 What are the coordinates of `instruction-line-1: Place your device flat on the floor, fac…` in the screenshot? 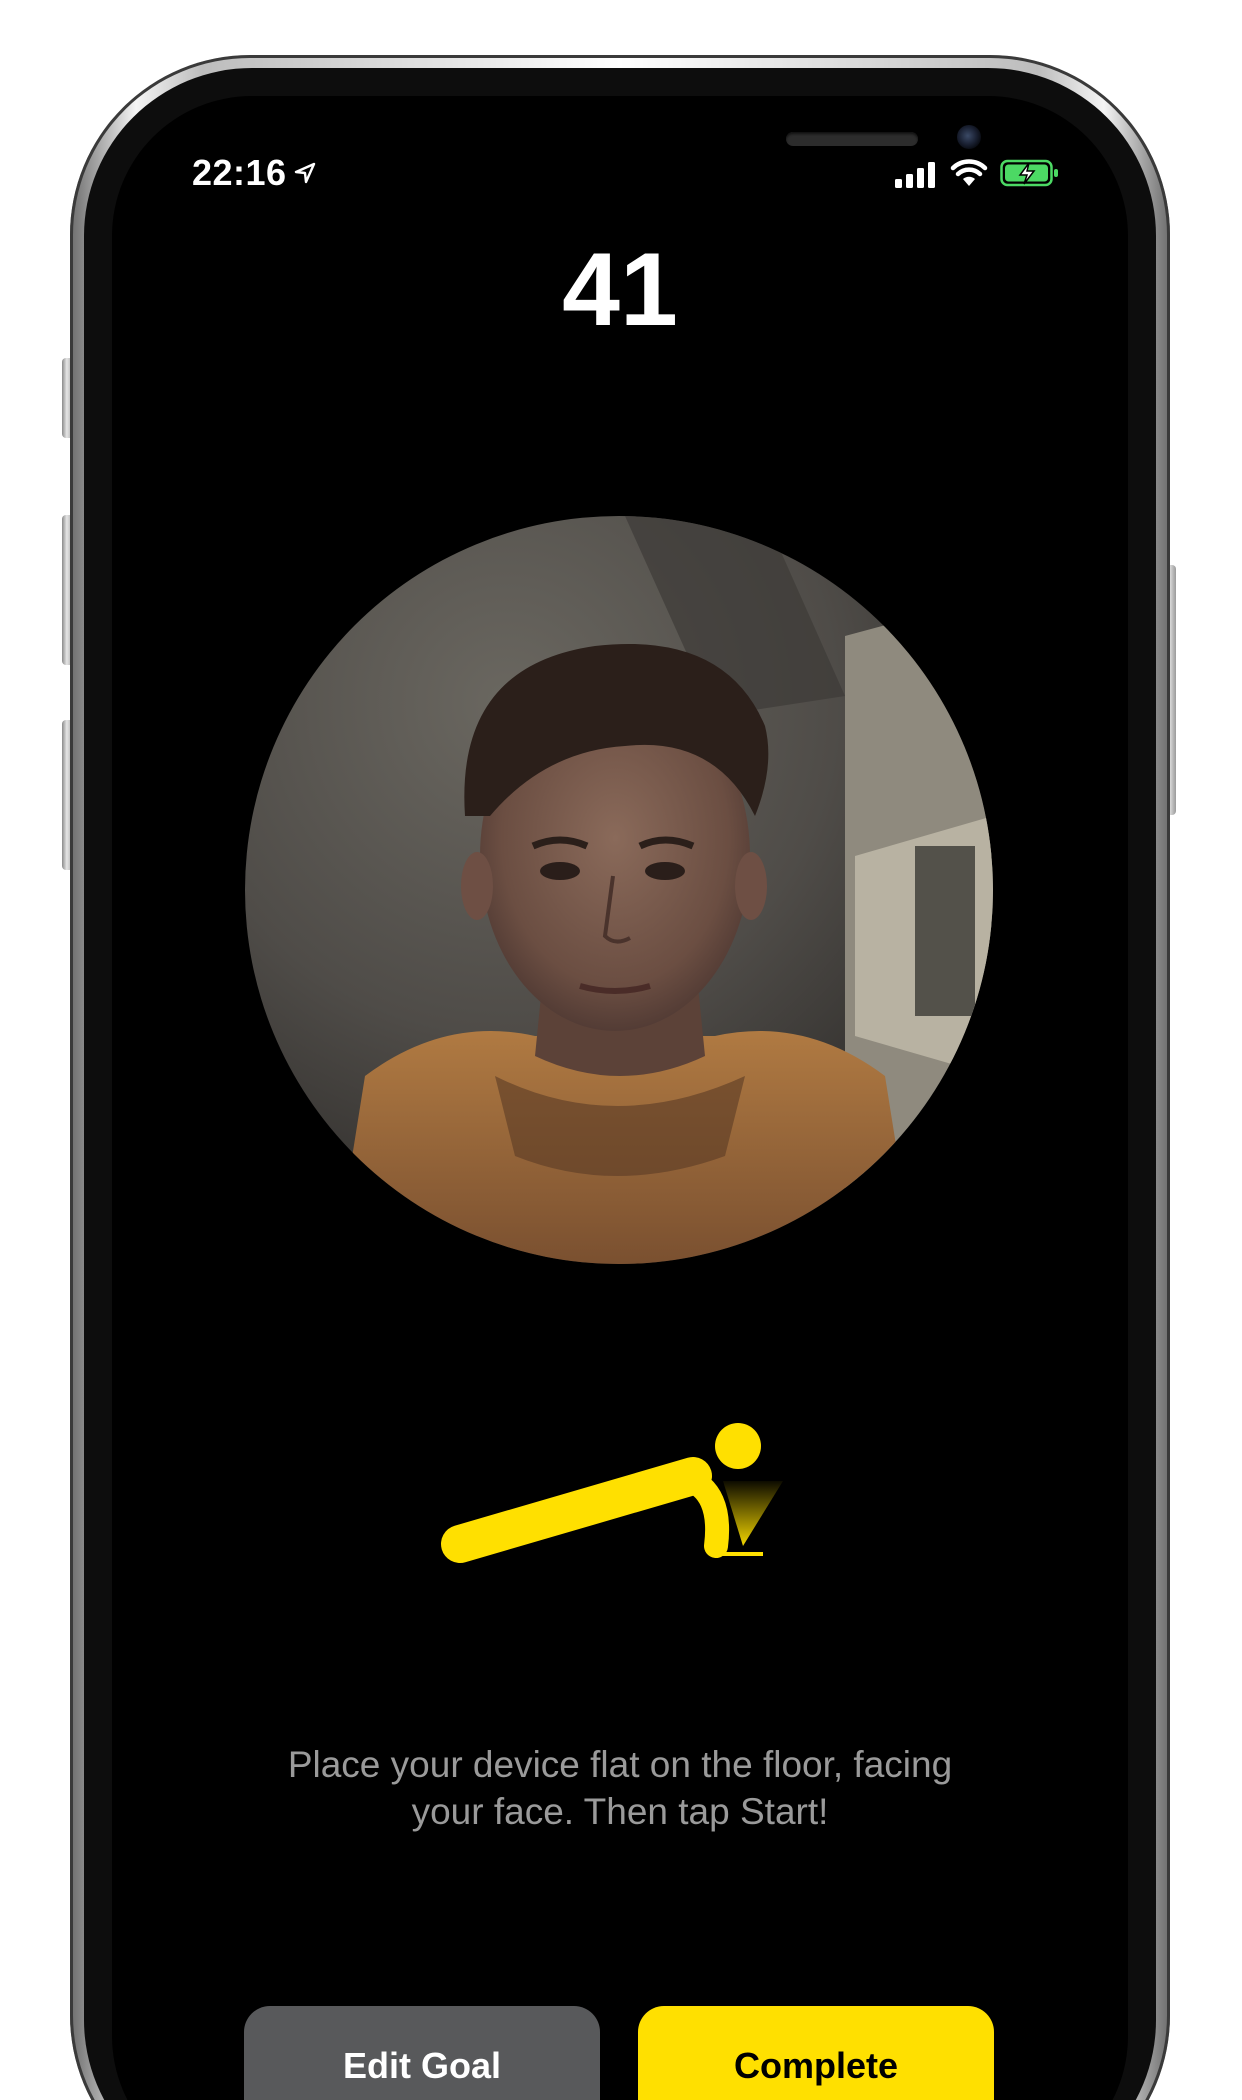 It's located at (620, 1764).